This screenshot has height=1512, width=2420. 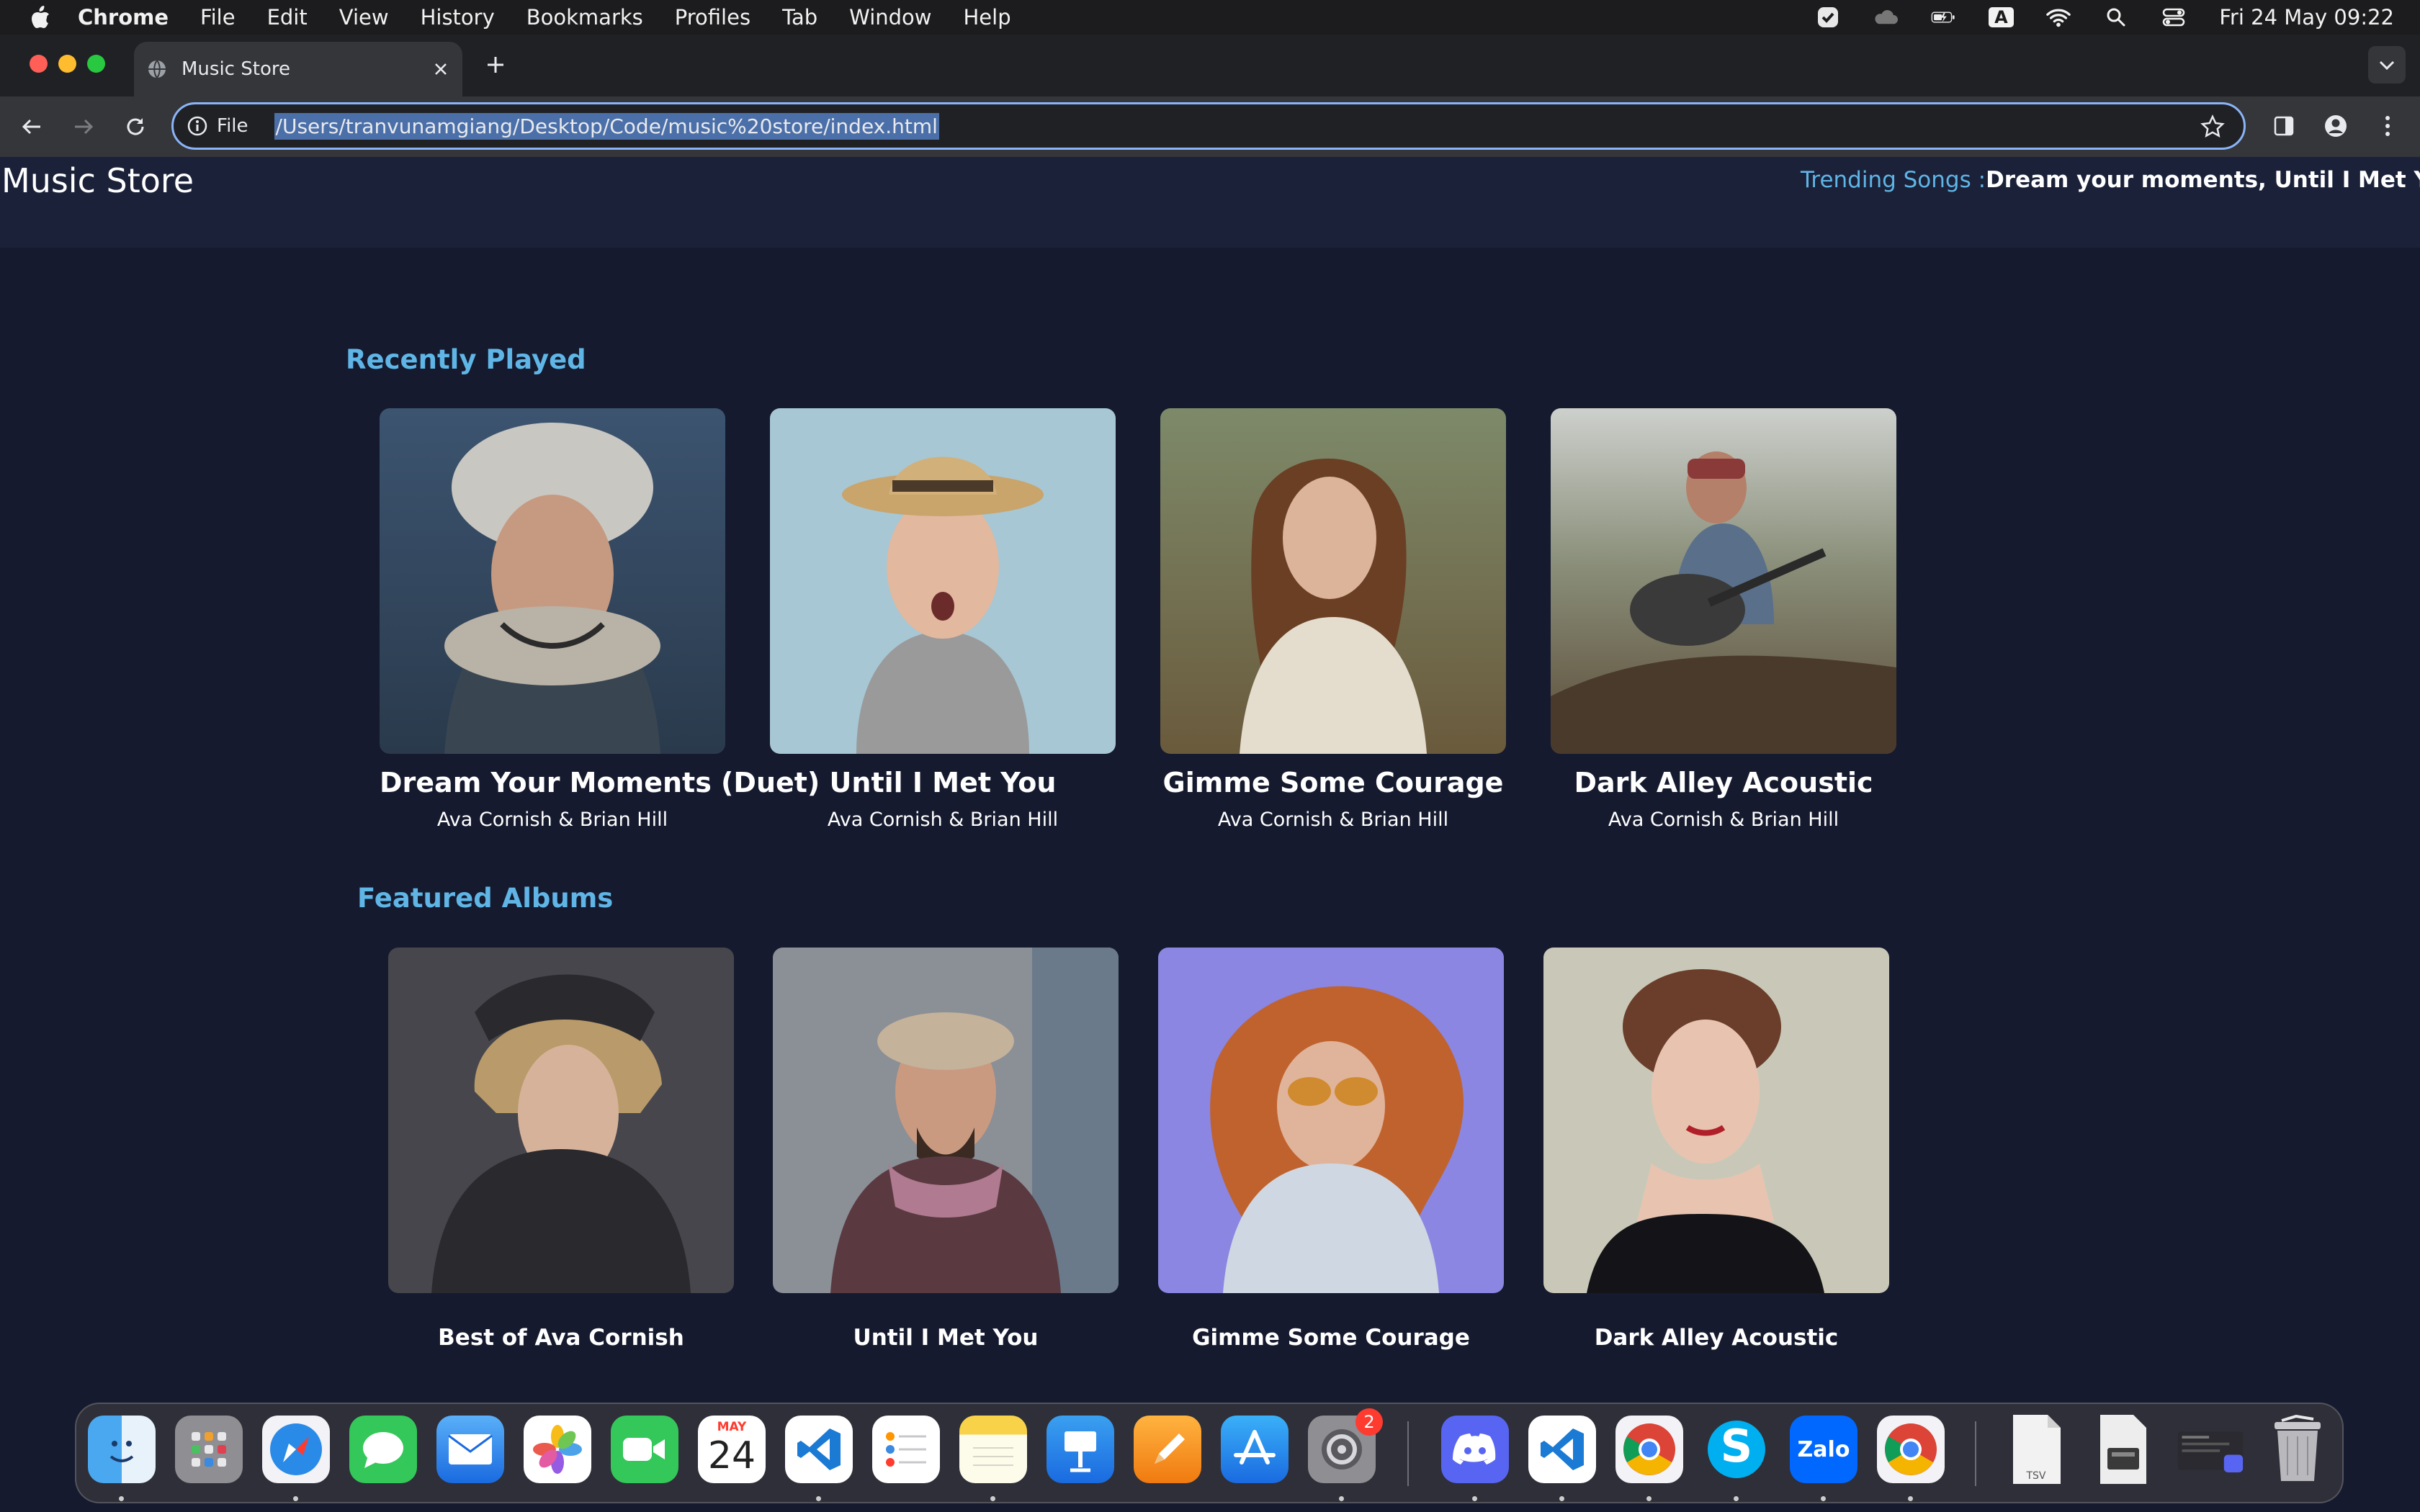 I want to click on menu-bar-clock: Fri 24 May 09:22, so click(x=2306, y=17).